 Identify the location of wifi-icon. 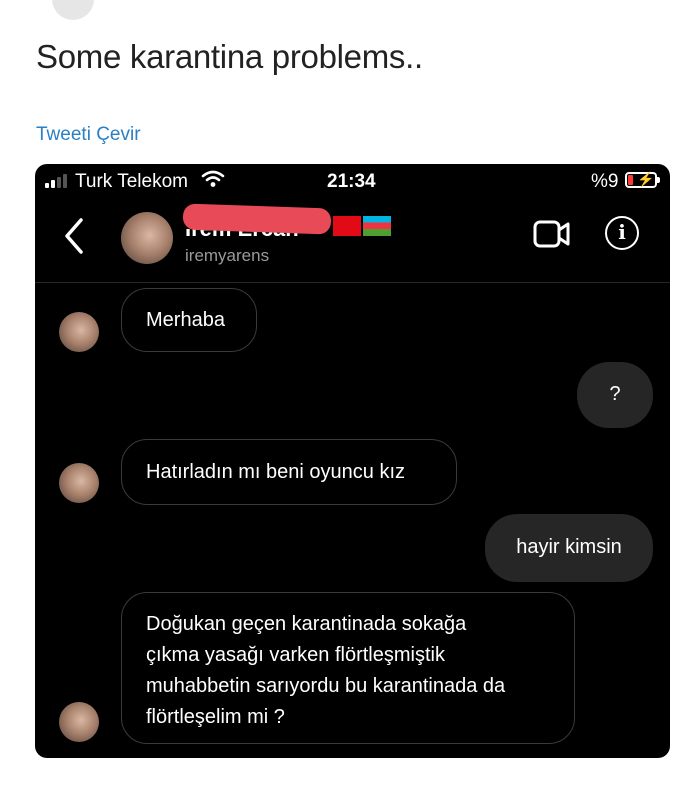
(213, 178).